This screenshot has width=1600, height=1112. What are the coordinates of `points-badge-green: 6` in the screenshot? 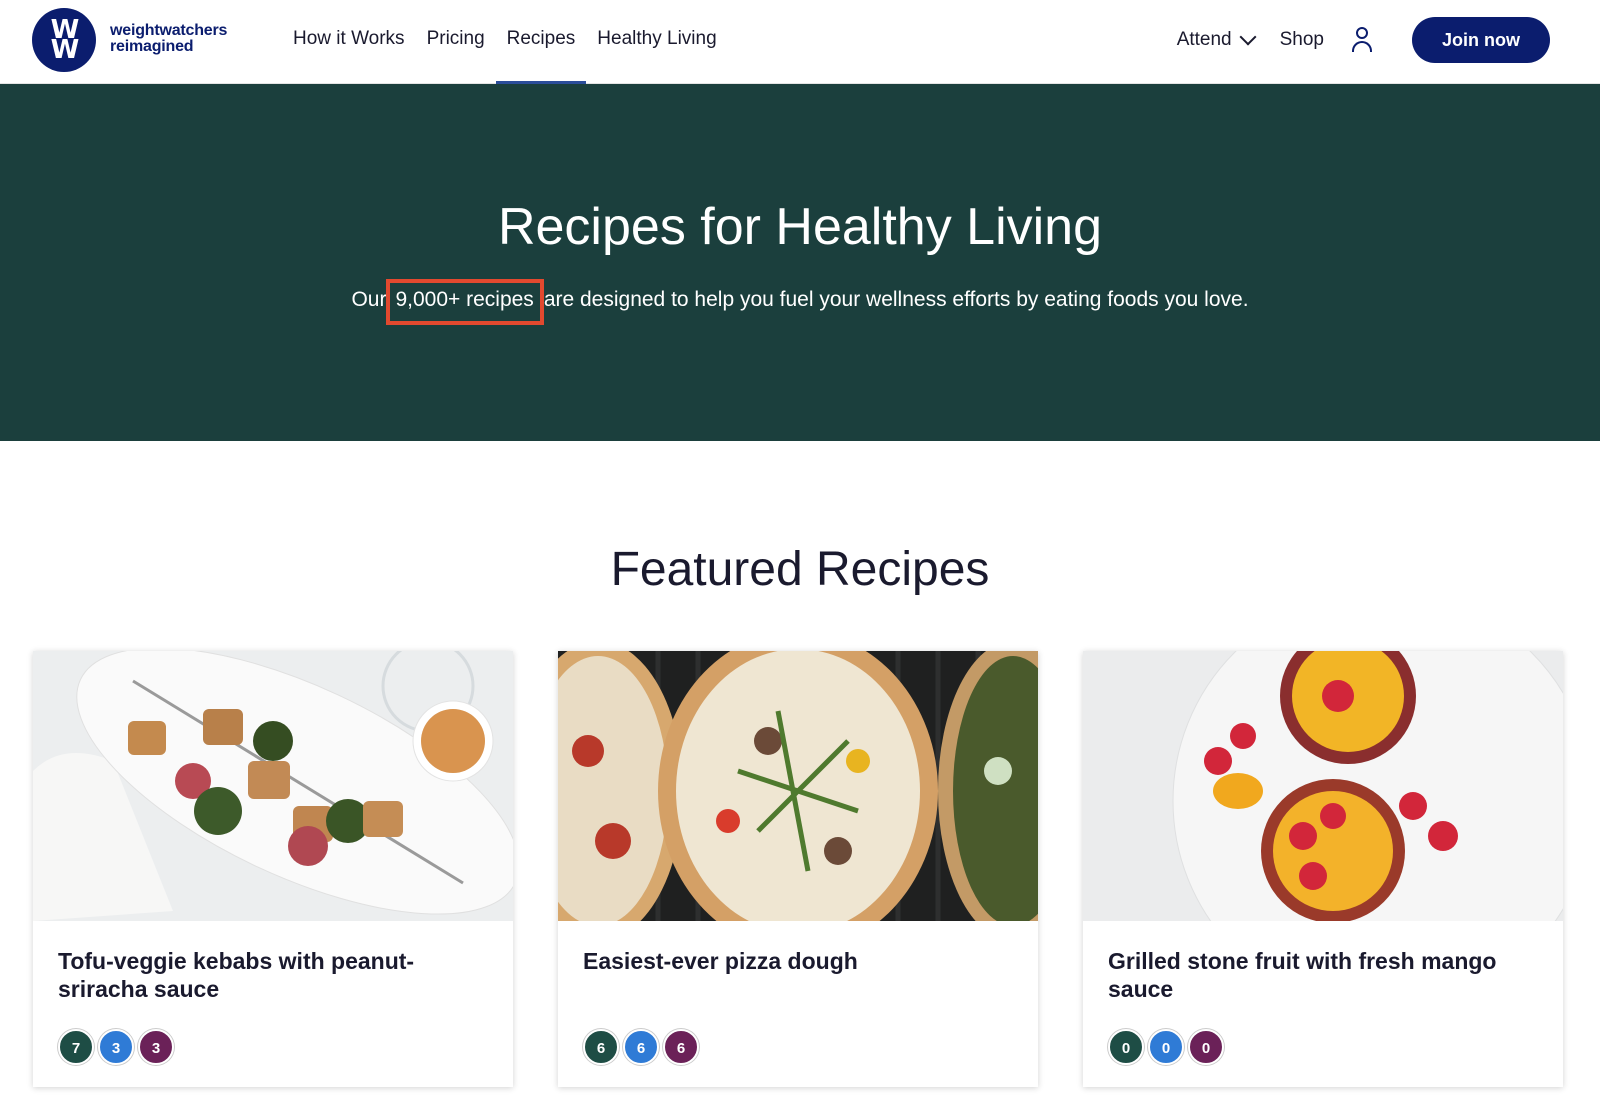 It's located at (601, 1047).